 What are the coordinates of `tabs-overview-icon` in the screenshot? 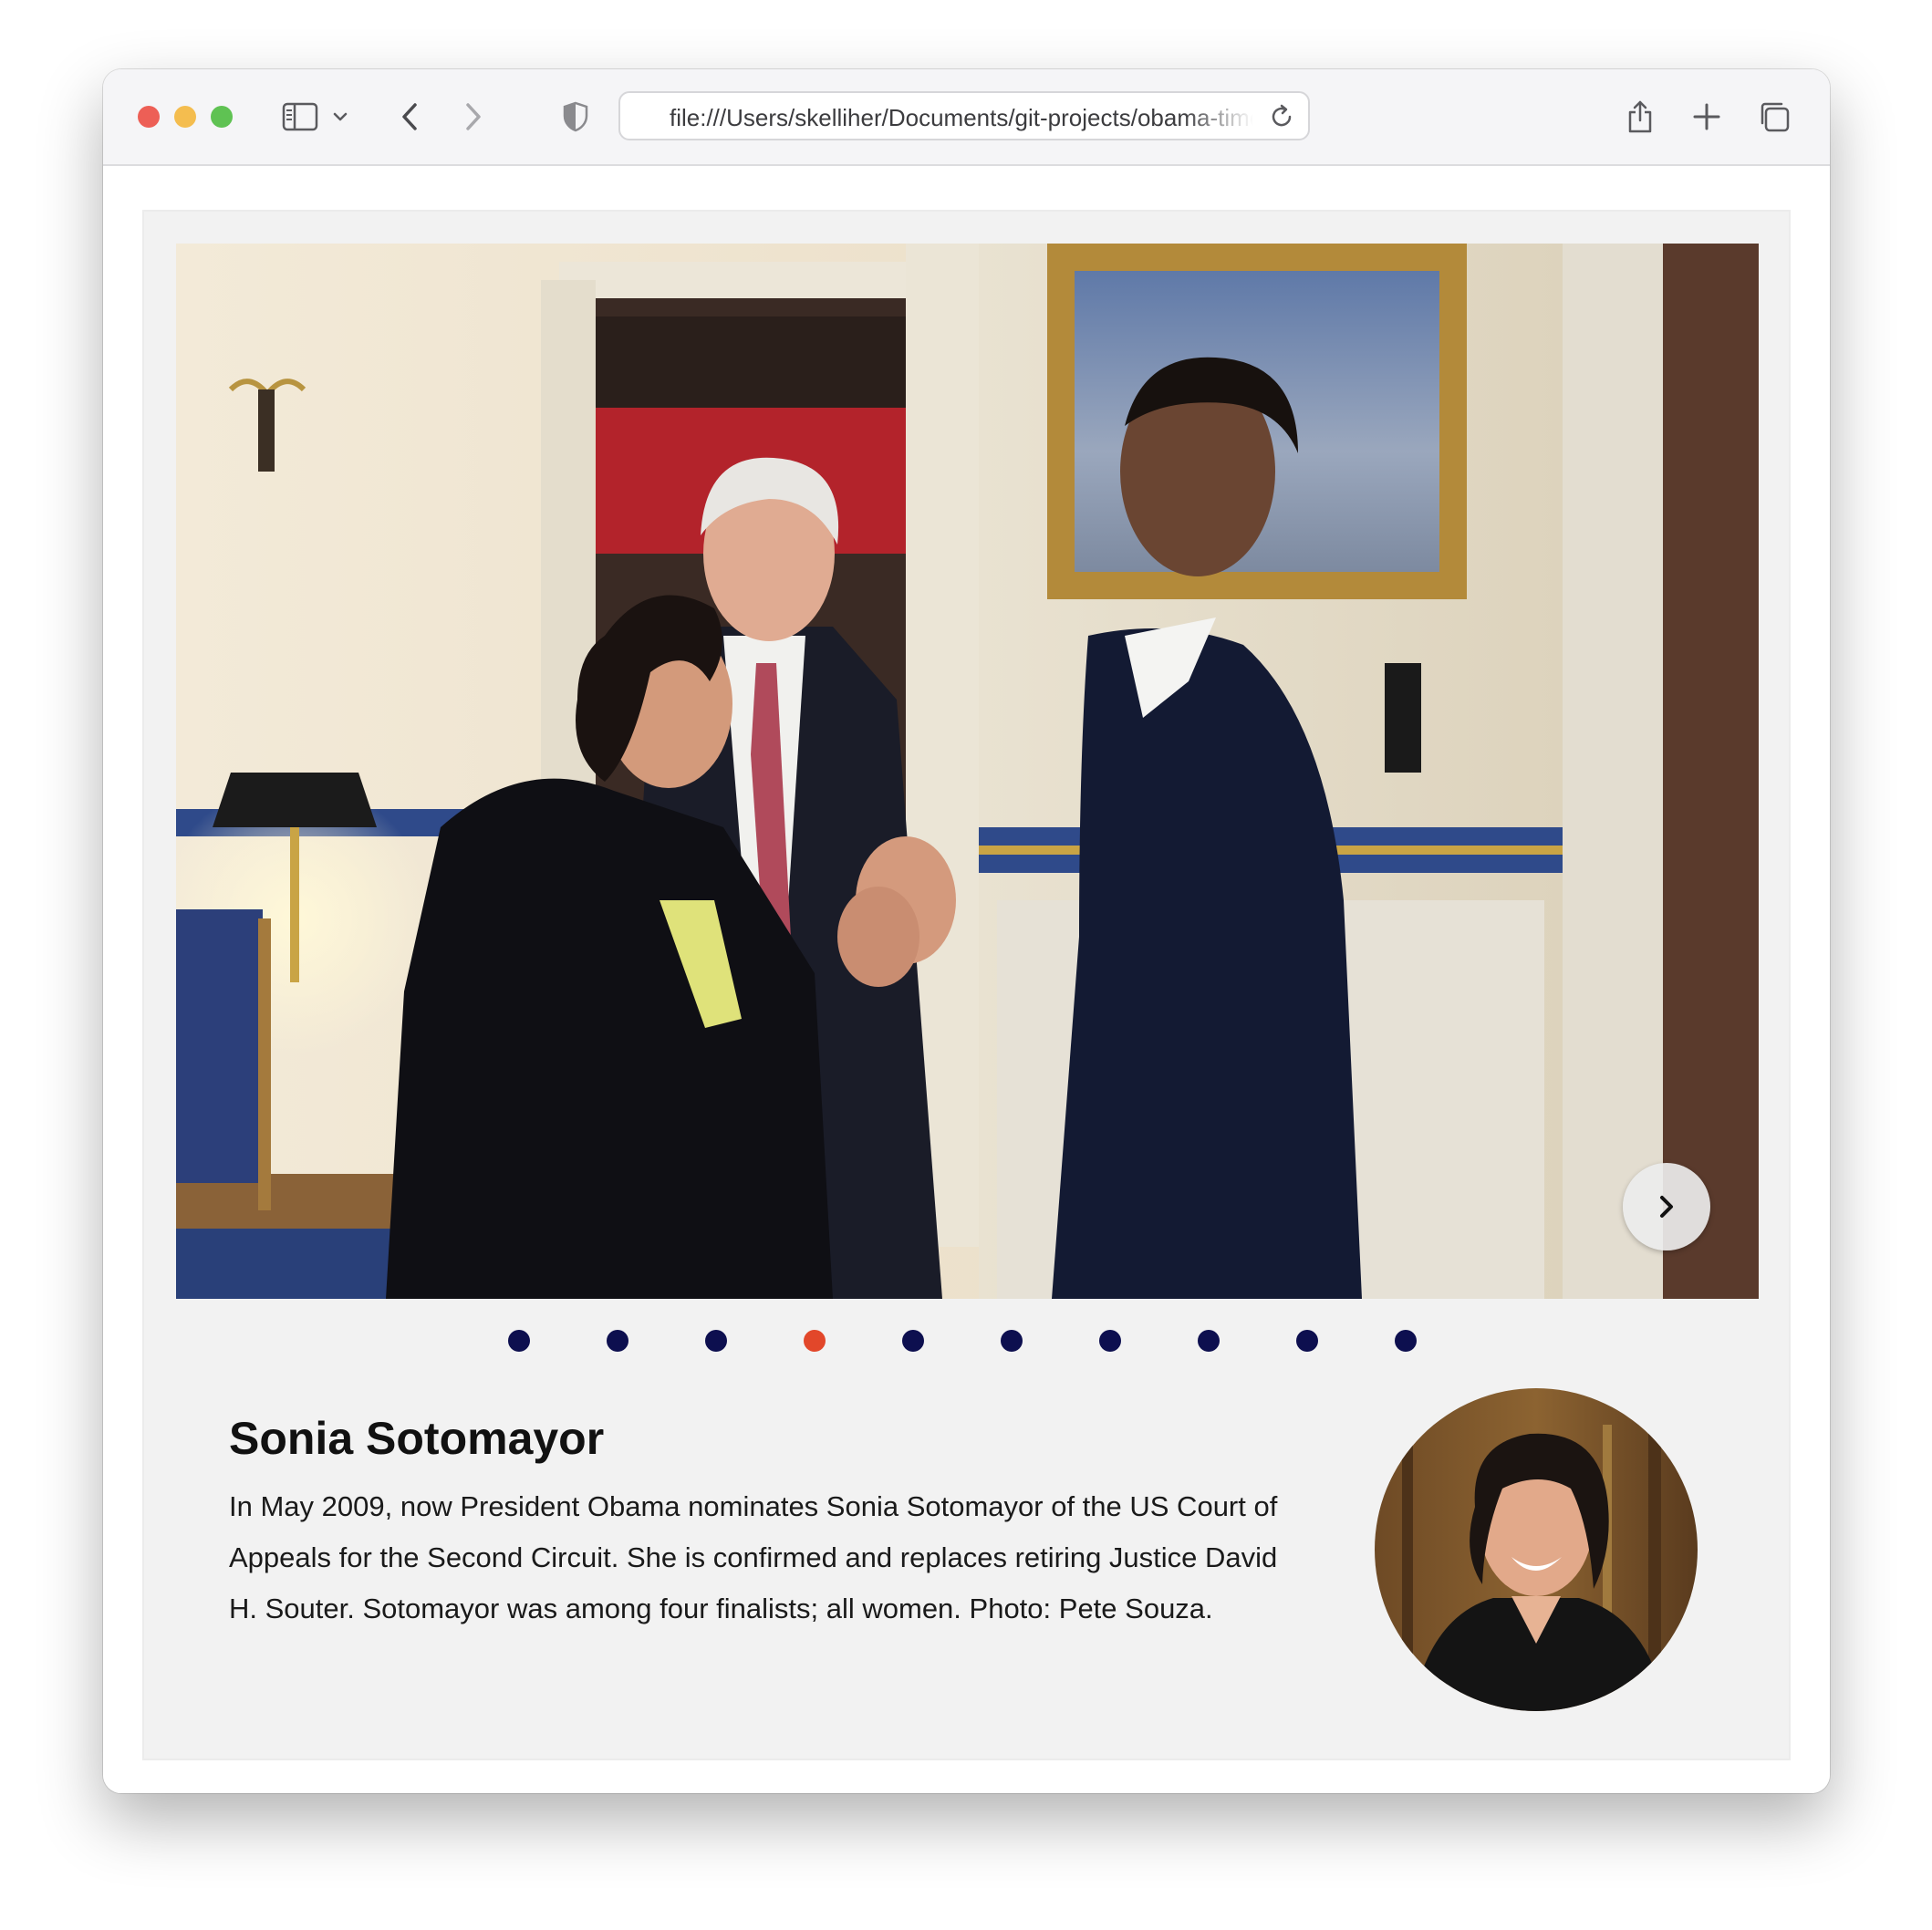 It's located at (1774, 117).